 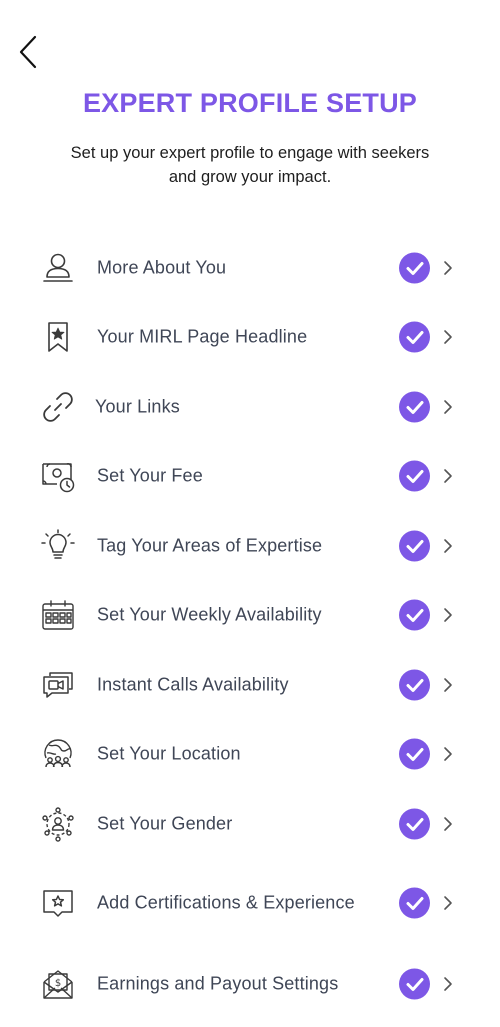 What do you see at coordinates (58, 824) in the screenshot?
I see `gender-icon` at bounding box center [58, 824].